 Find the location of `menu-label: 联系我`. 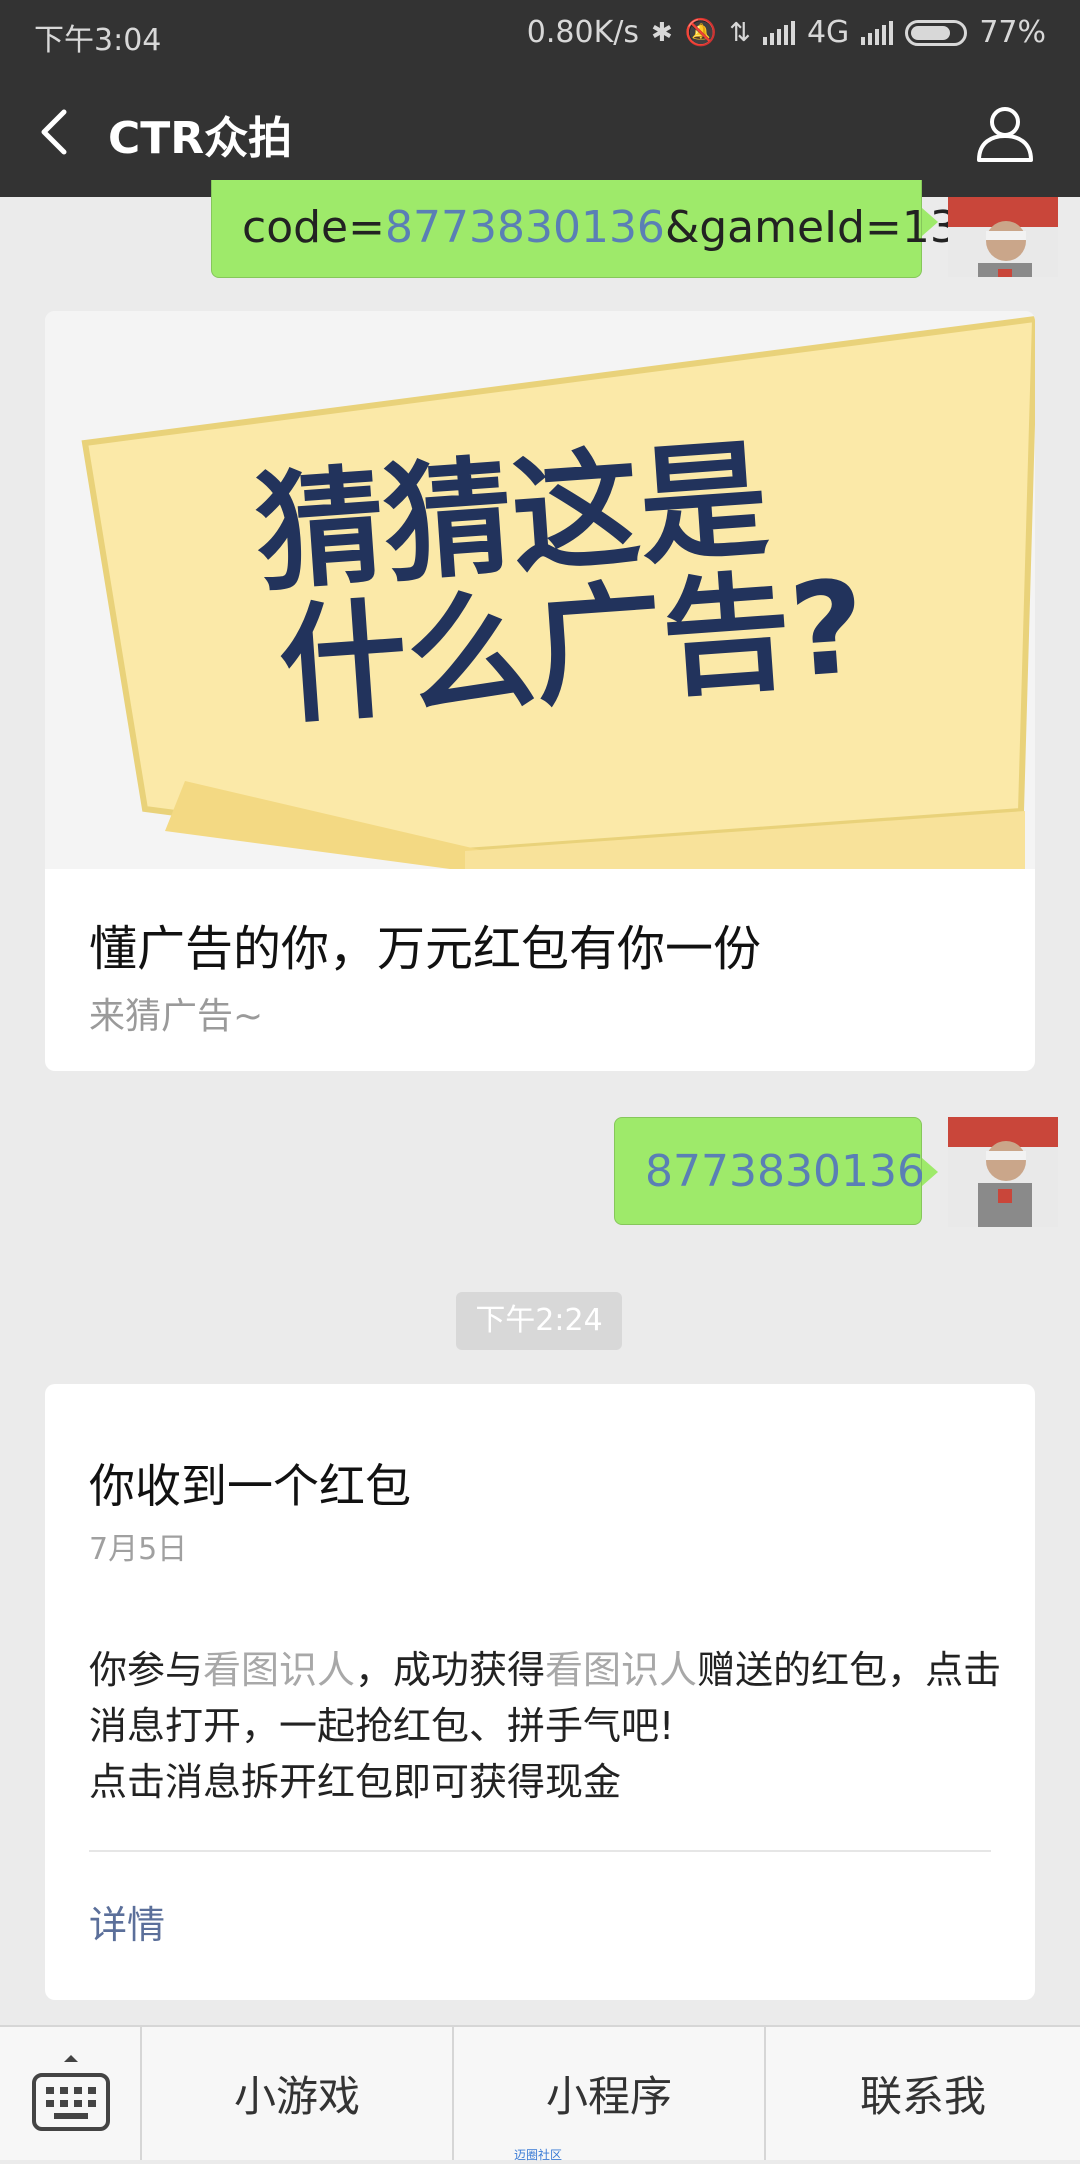

menu-label: 联系我 is located at coordinates (922, 2096).